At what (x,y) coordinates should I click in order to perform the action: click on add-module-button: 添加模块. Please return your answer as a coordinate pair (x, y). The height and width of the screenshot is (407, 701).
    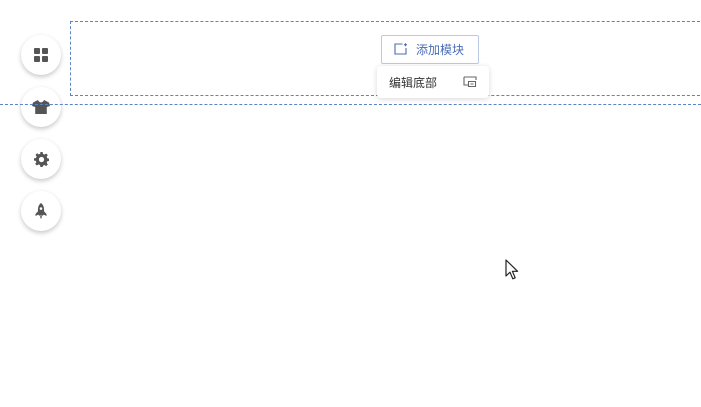
    Looking at the image, I should click on (430, 49).